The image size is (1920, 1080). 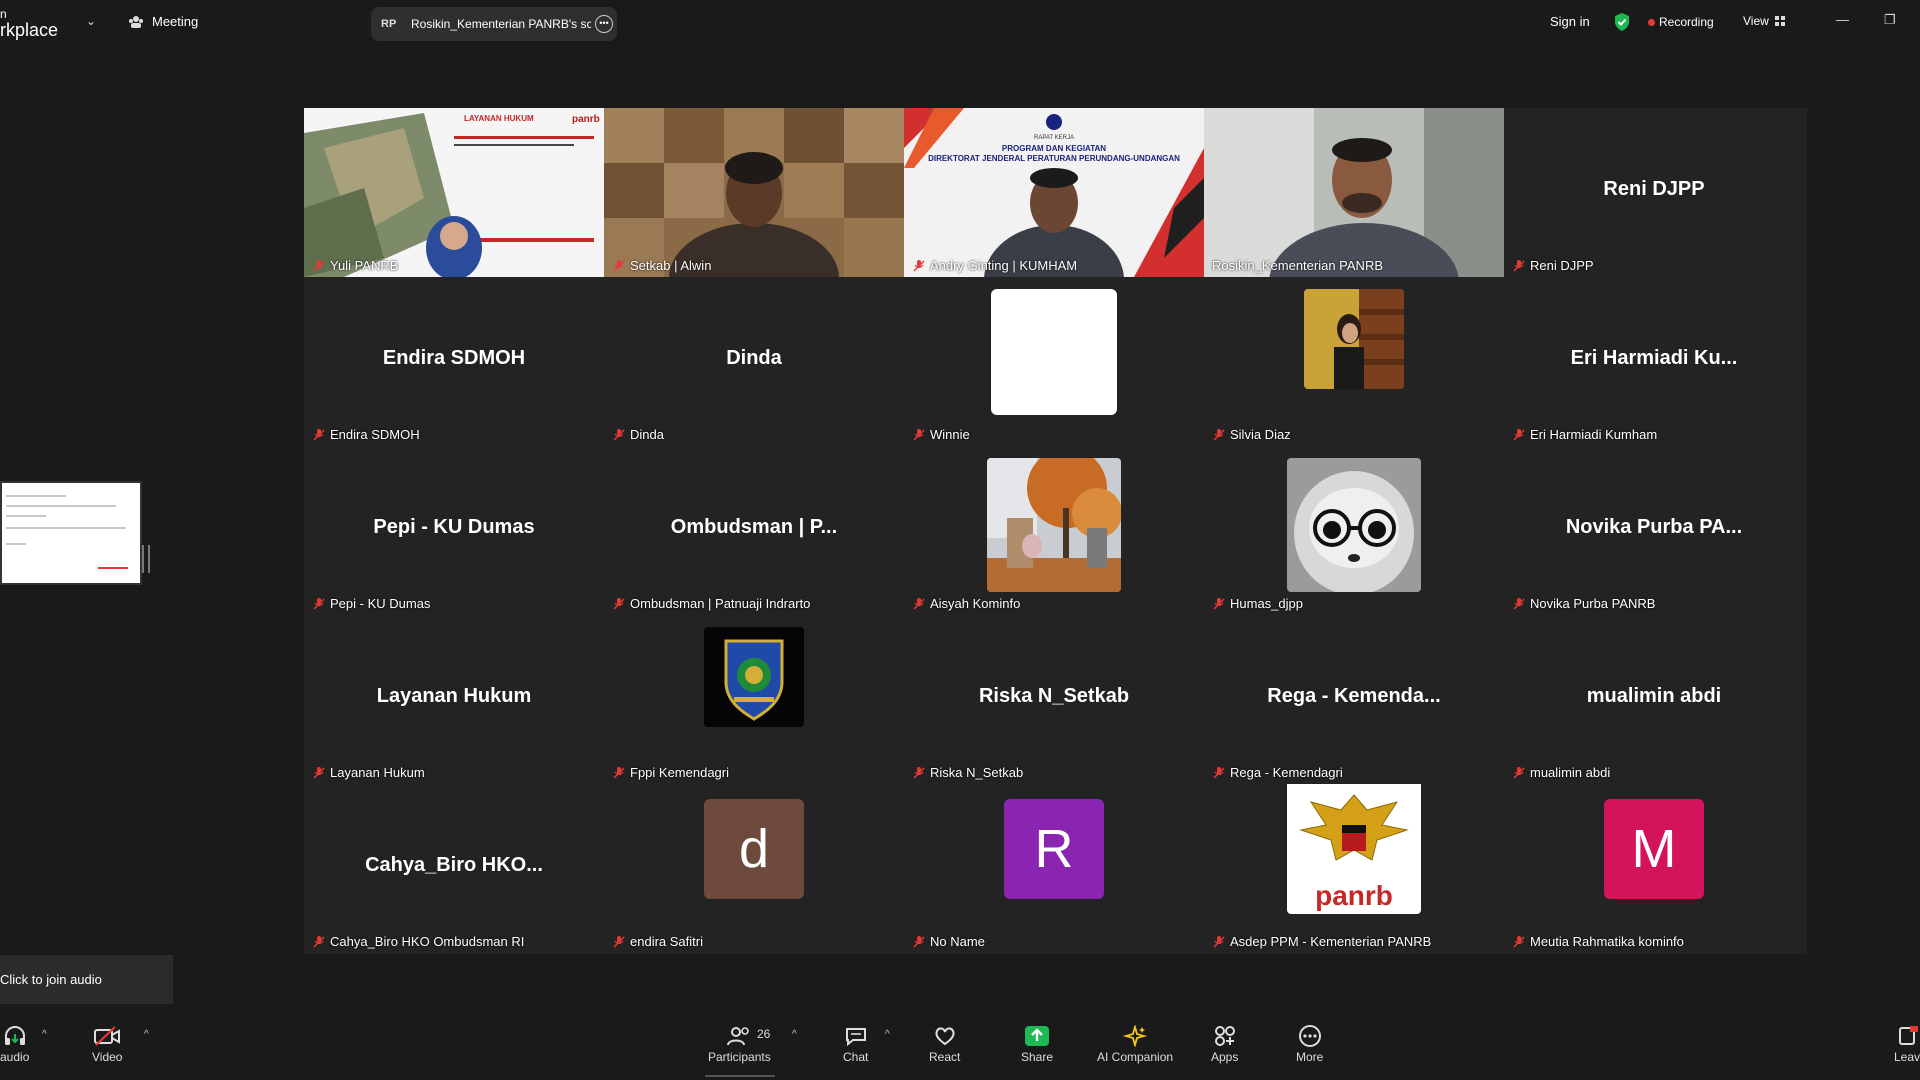 I want to click on participant-tile-dinda: Dinda Dinda, so click(x=754, y=361).